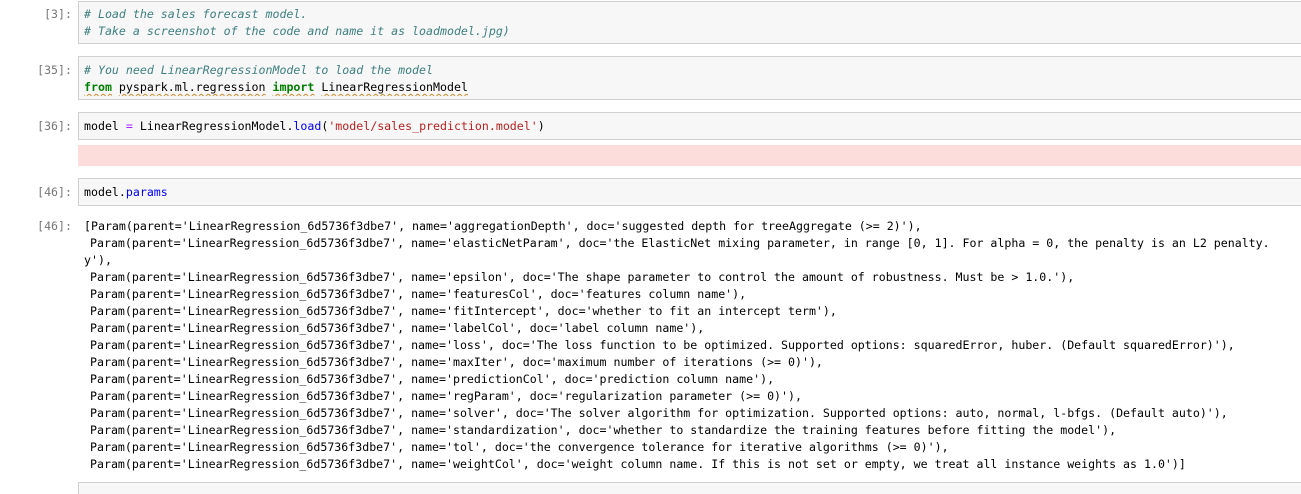 Image resolution: width=1301 pixels, height=494 pixels. I want to click on output-line: y'),, so click(98, 260).